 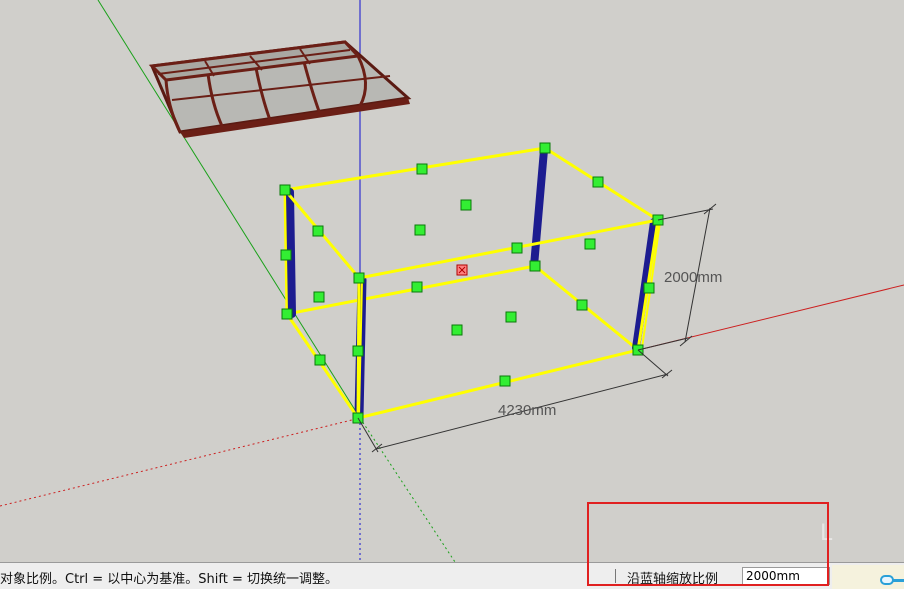 What do you see at coordinates (462, 270) in the screenshot?
I see `center-grip` at bounding box center [462, 270].